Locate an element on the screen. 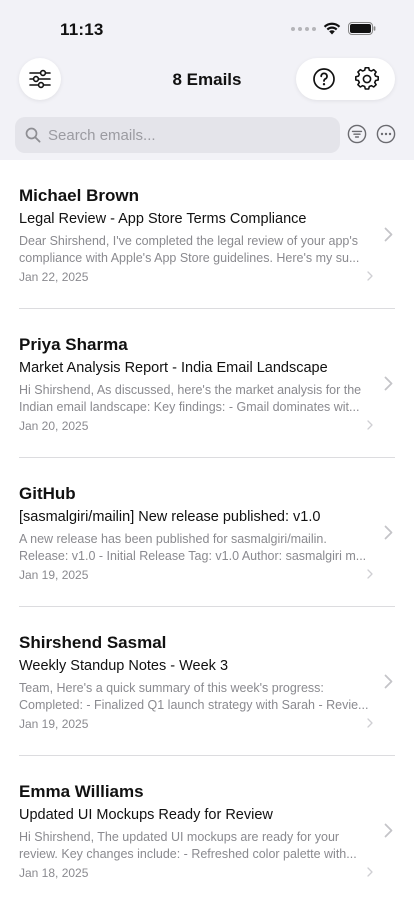 The height and width of the screenshot is (900, 414). email-subject: Updated UI Mockups Ready for Review is located at coordinates (146, 815).